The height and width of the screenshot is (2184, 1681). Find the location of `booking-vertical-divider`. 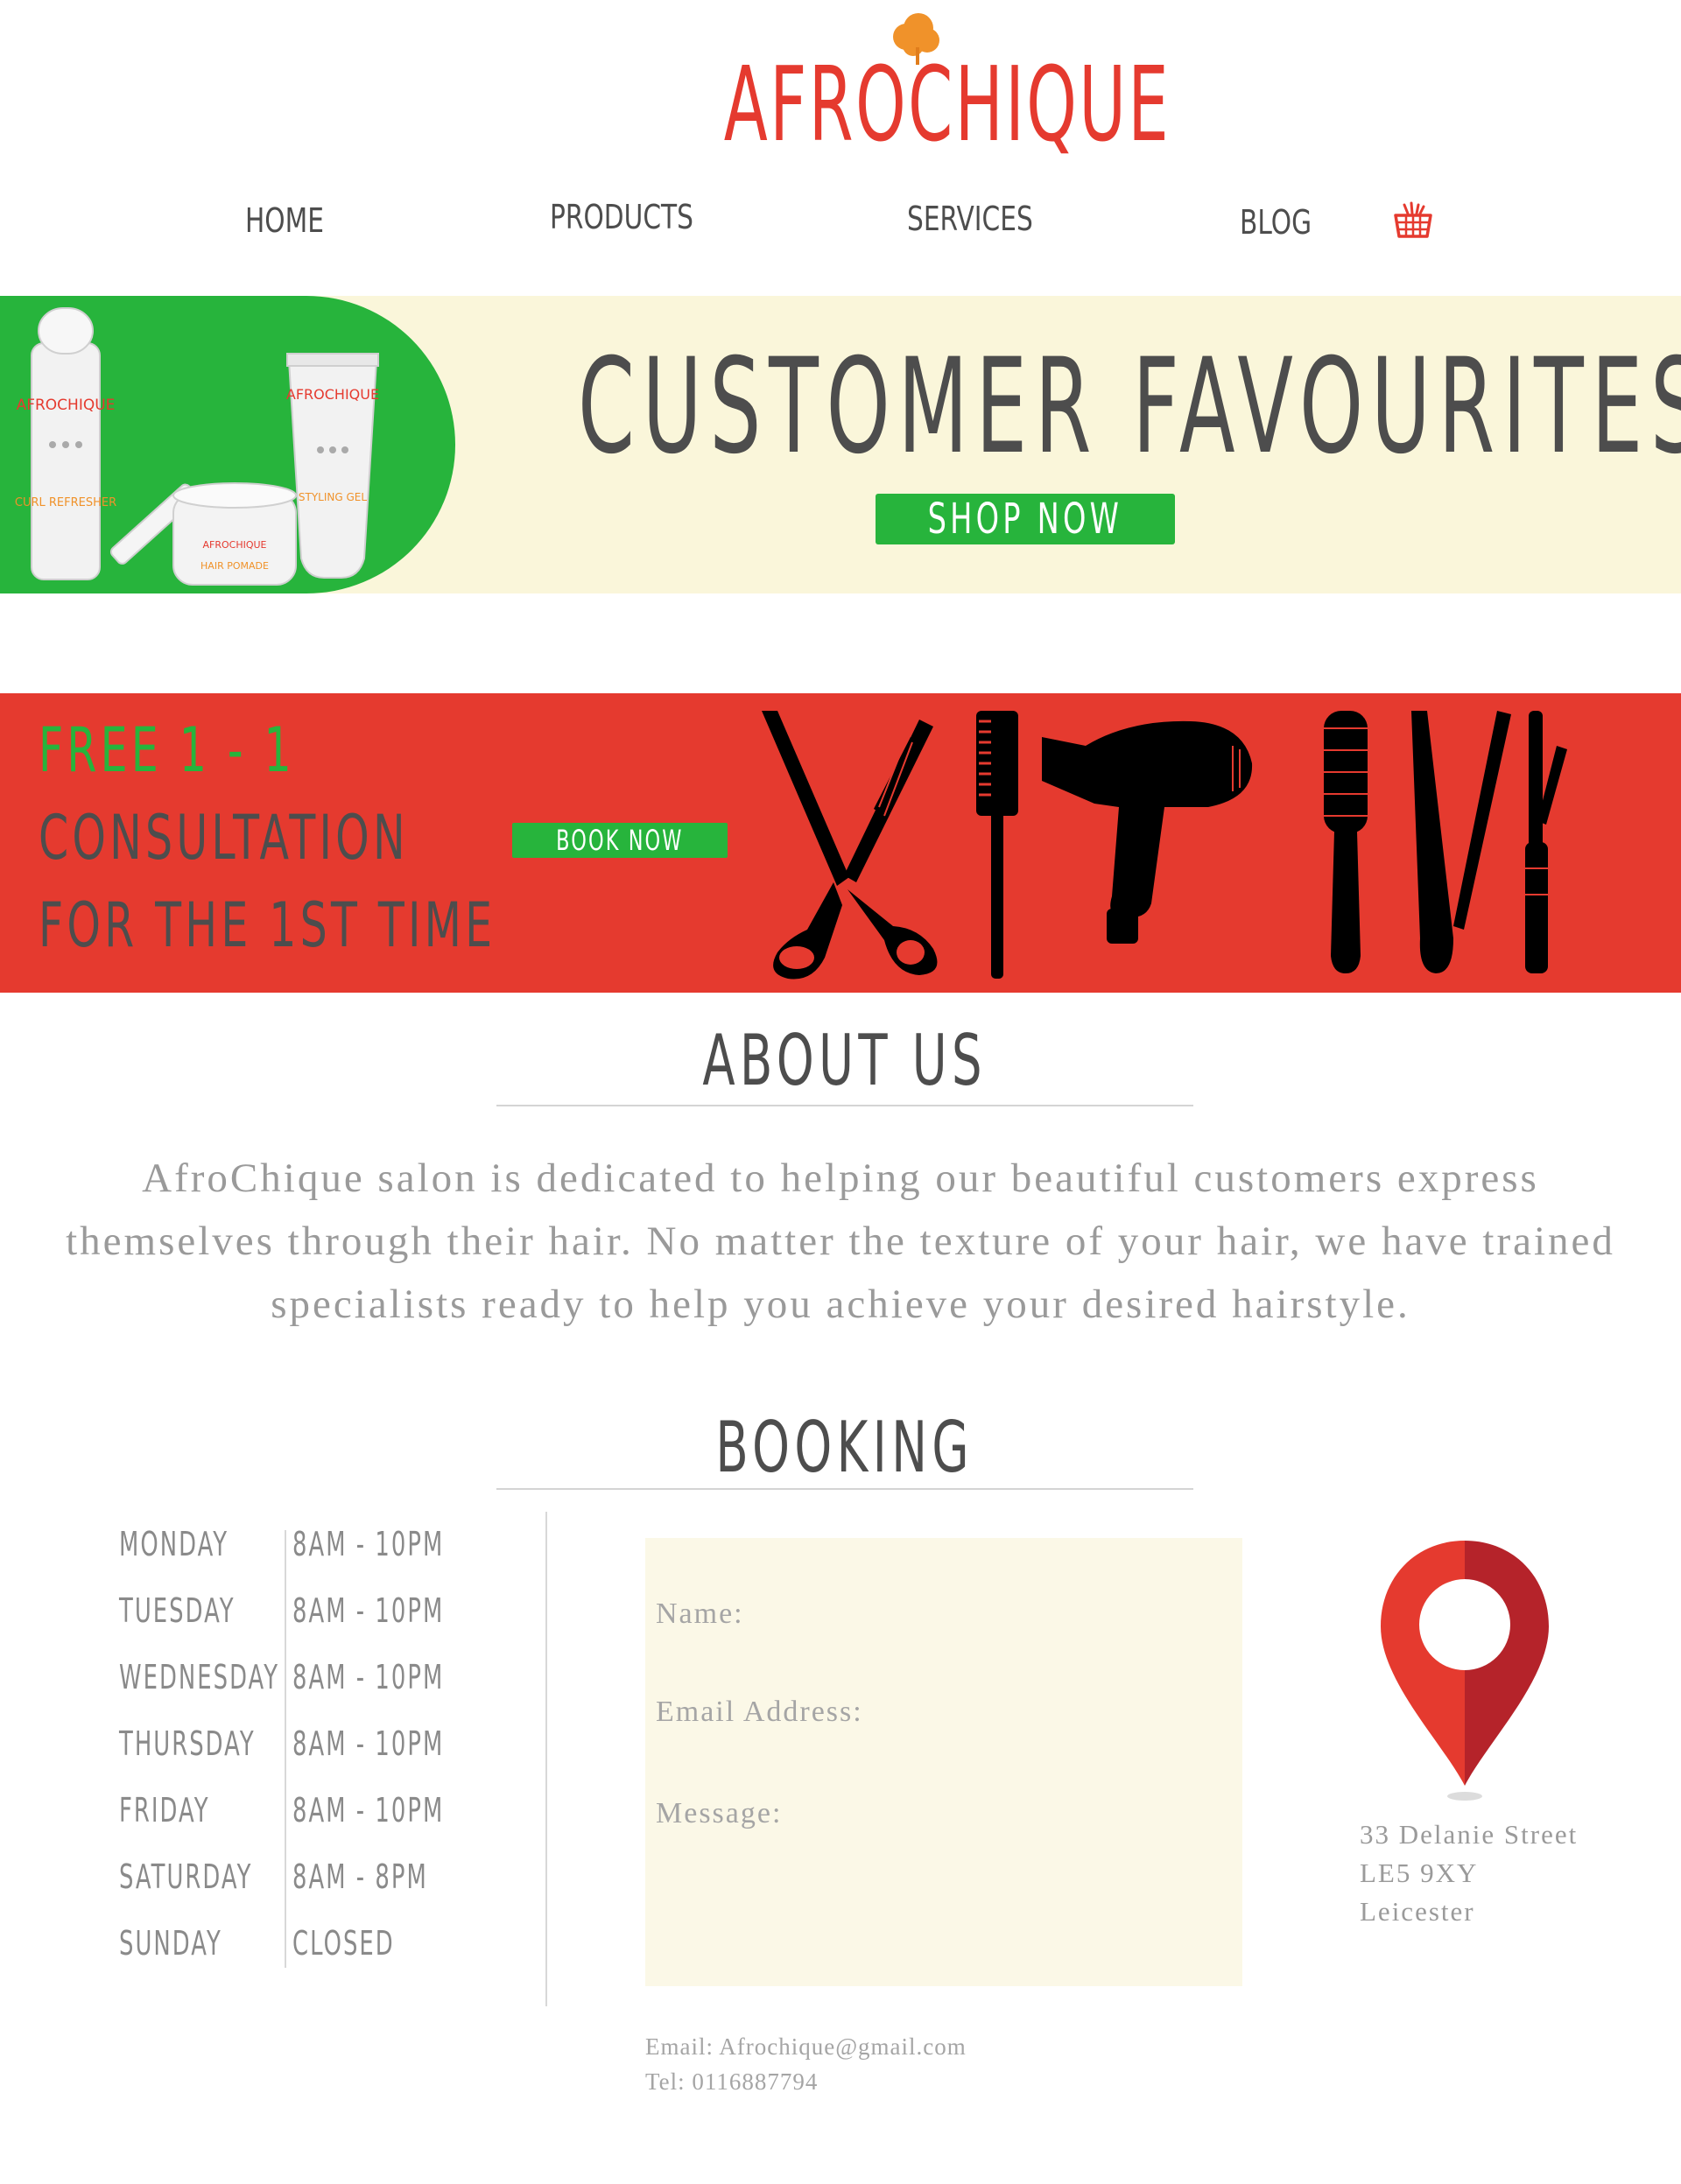

booking-vertical-divider is located at coordinates (546, 1759).